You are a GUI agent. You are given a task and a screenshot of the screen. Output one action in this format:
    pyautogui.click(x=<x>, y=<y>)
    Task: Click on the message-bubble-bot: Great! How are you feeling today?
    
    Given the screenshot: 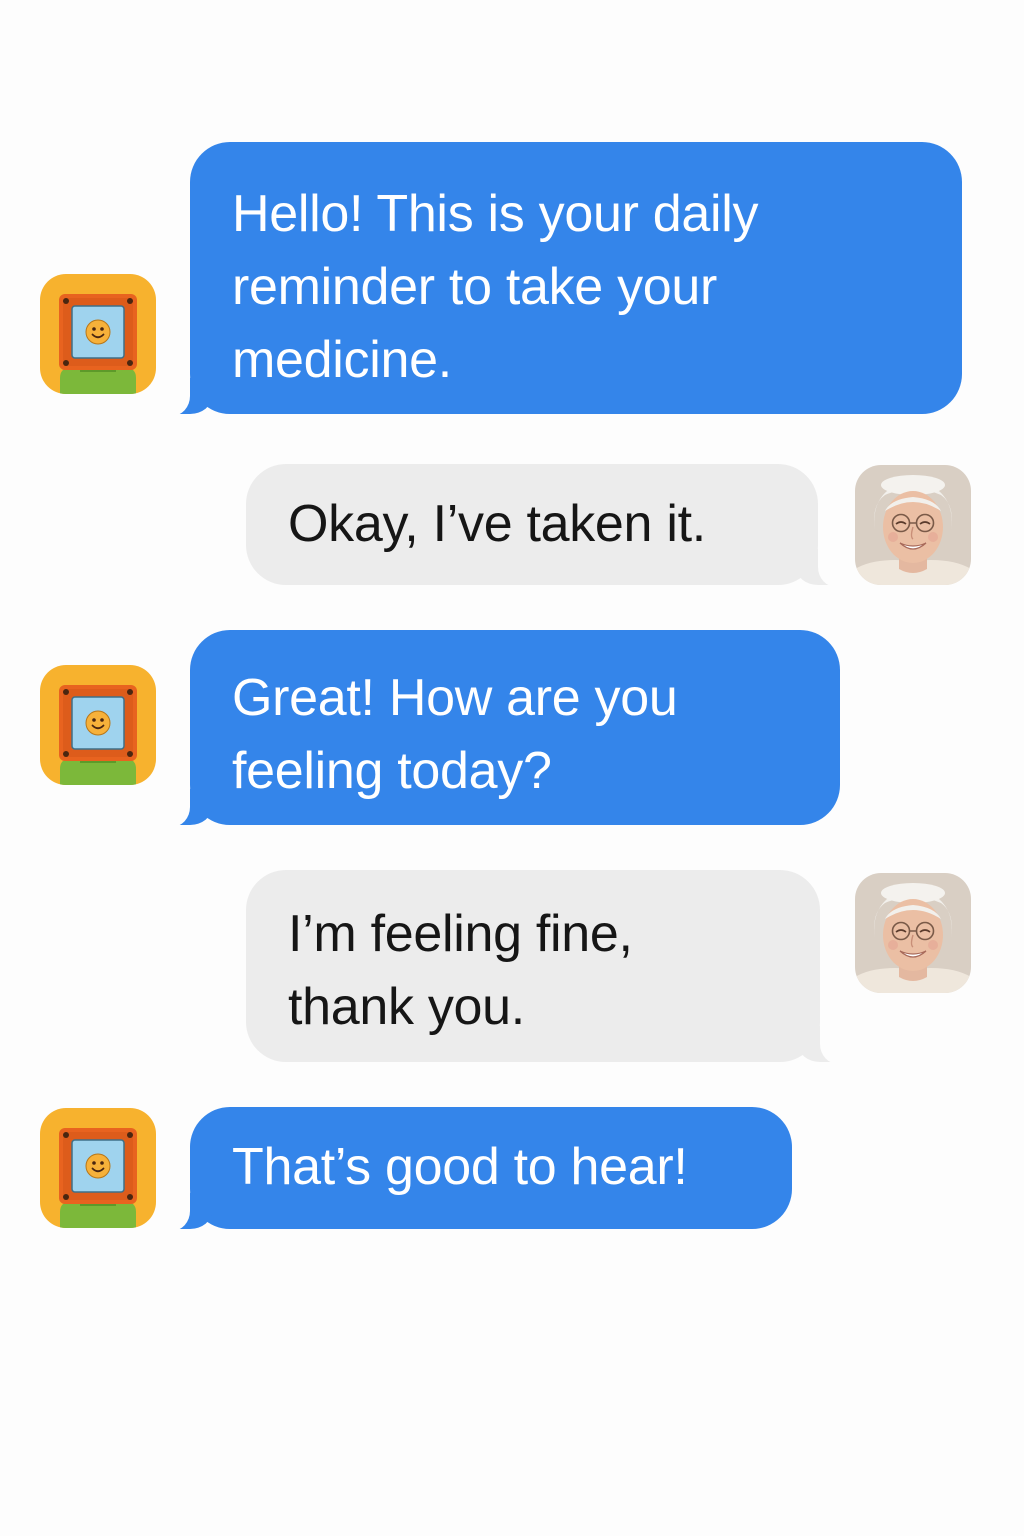 What is the action you would take?
    pyautogui.click(x=500, y=728)
    